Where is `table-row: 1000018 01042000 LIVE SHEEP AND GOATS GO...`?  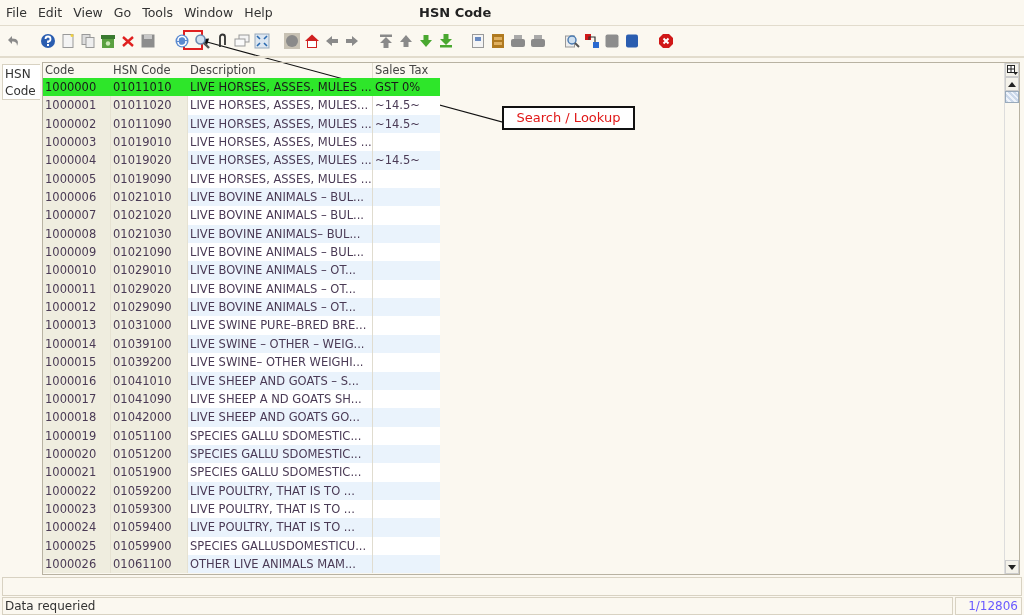
table-row: 1000018 01042000 LIVE SHEEP AND GOATS GO... is located at coordinates (241, 417).